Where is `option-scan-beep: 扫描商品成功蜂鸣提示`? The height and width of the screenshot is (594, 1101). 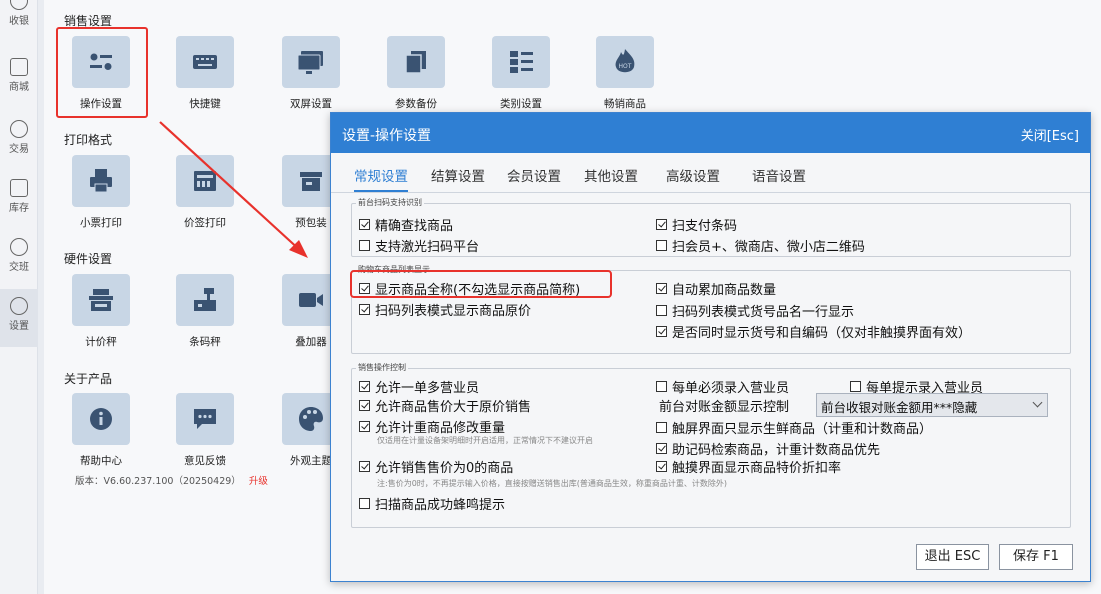
option-scan-beep: 扫描商品成功蜂鸣提示 is located at coordinates (432, 503).